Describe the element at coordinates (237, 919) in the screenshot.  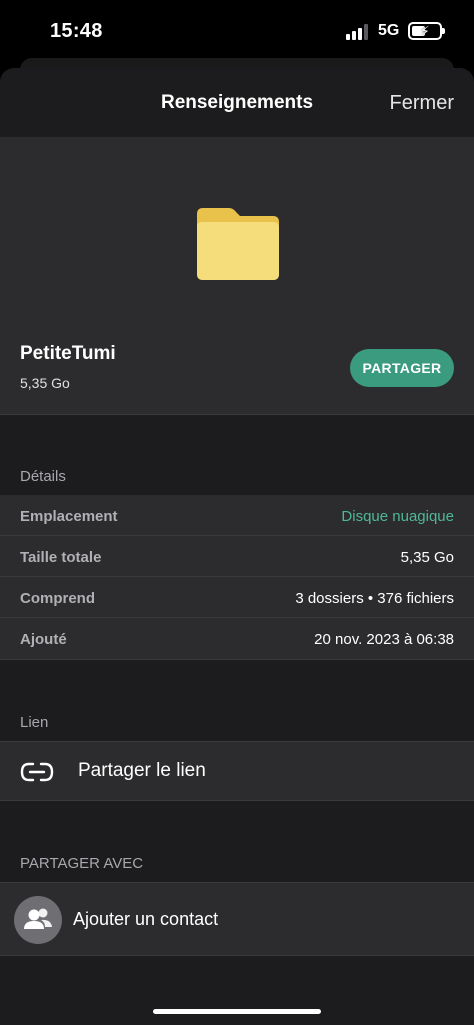
I see `add-contact-button: Ajouter un contact` at that location.